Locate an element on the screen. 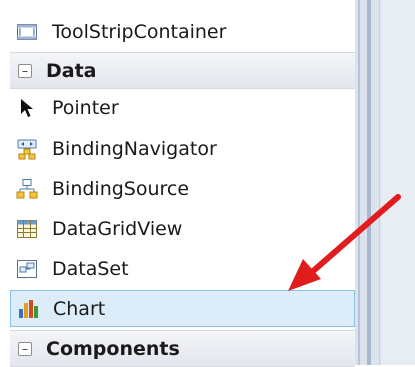 The image size is (415, 367). toolbox-item-toolstripcontainer: ToolStripContainer is located at coordinates (182, 31).